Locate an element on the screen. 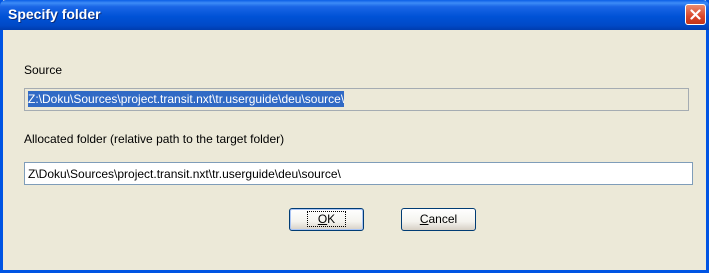  allocated-folder-input is located at coordinates (358, 173).